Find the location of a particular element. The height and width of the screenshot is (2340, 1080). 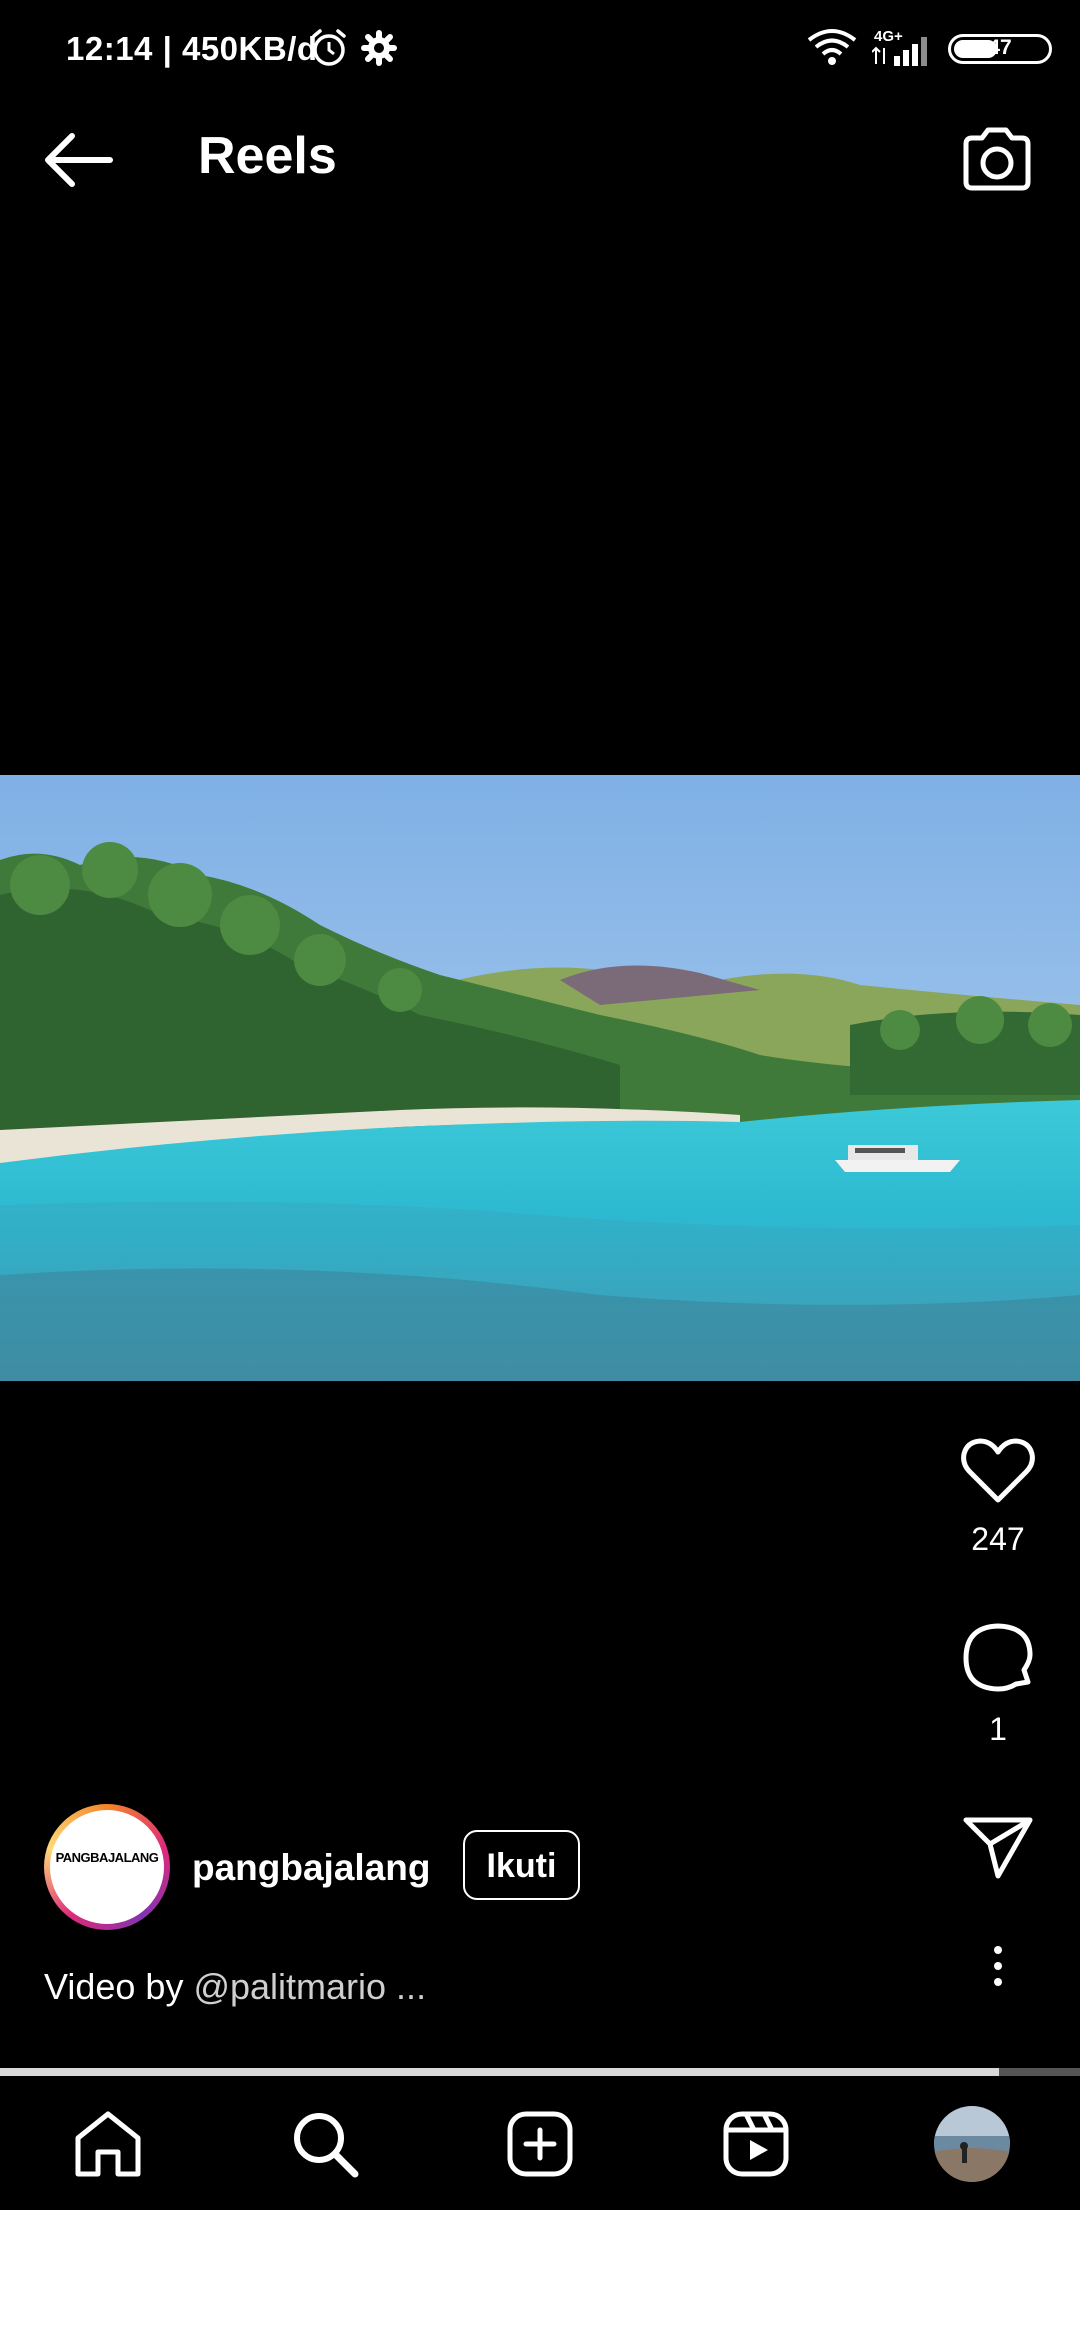

like-count: 247 is located at coordinates (998, 1539).